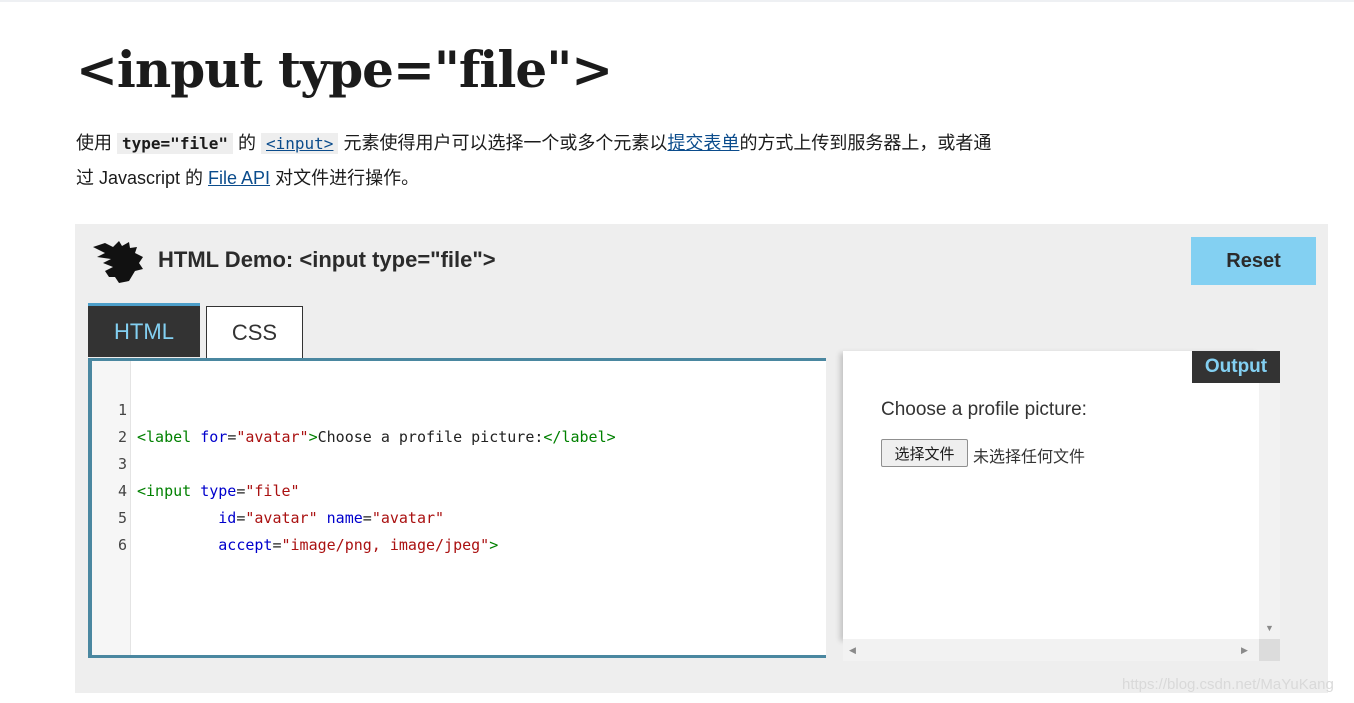  Describe the element at coordinates (1269, 650) in the screenshot. I see `scrollbar-corner` at that location.